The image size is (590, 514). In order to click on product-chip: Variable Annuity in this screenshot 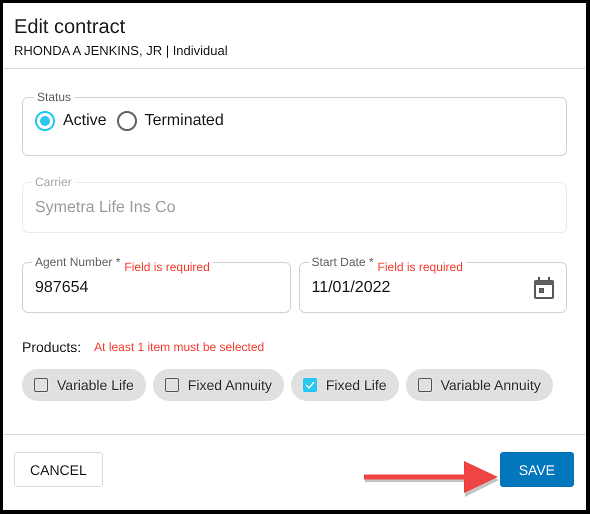, I will do `click(479, 385)`.